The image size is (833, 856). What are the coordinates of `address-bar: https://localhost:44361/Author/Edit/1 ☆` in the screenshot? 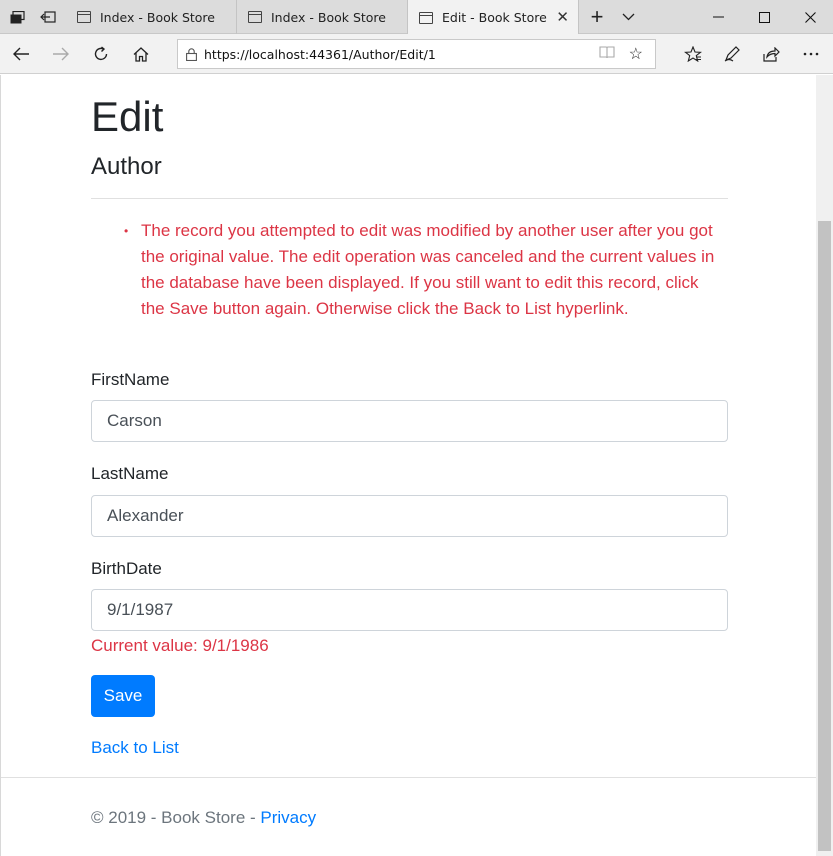 It's located at (416, 54).